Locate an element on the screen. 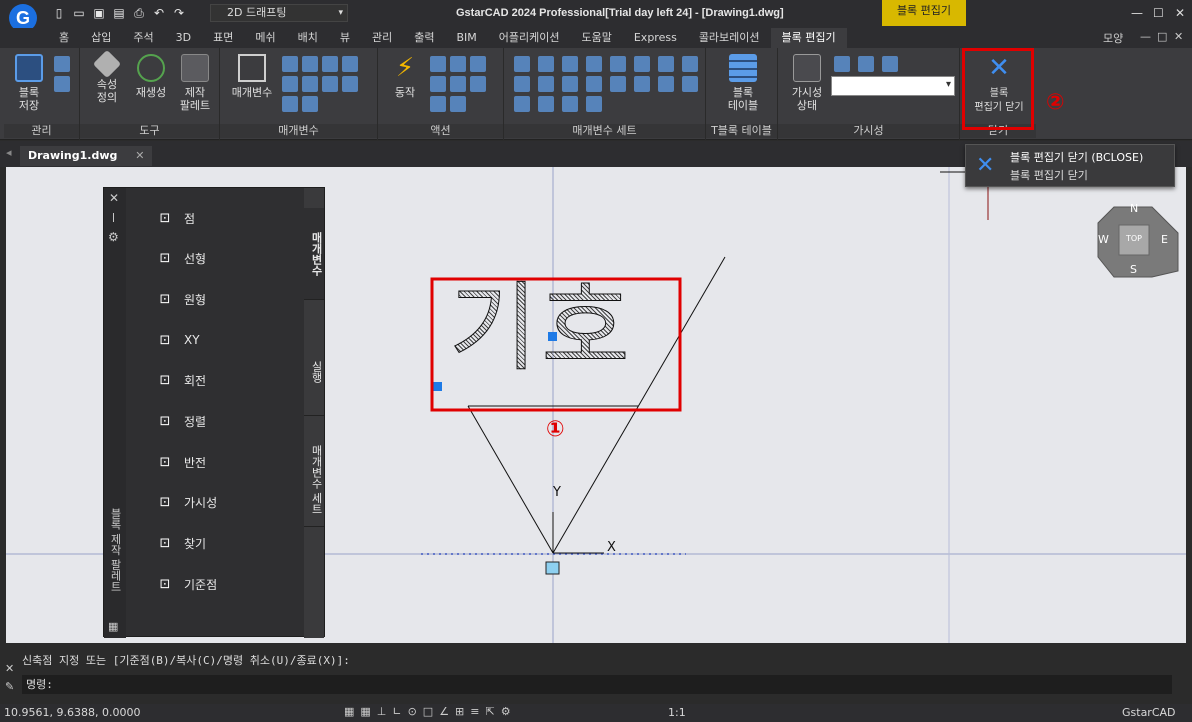 This screenshot has width=1192, height=722. parameter-button: 매개변수 is located at coordinates (252, 76).